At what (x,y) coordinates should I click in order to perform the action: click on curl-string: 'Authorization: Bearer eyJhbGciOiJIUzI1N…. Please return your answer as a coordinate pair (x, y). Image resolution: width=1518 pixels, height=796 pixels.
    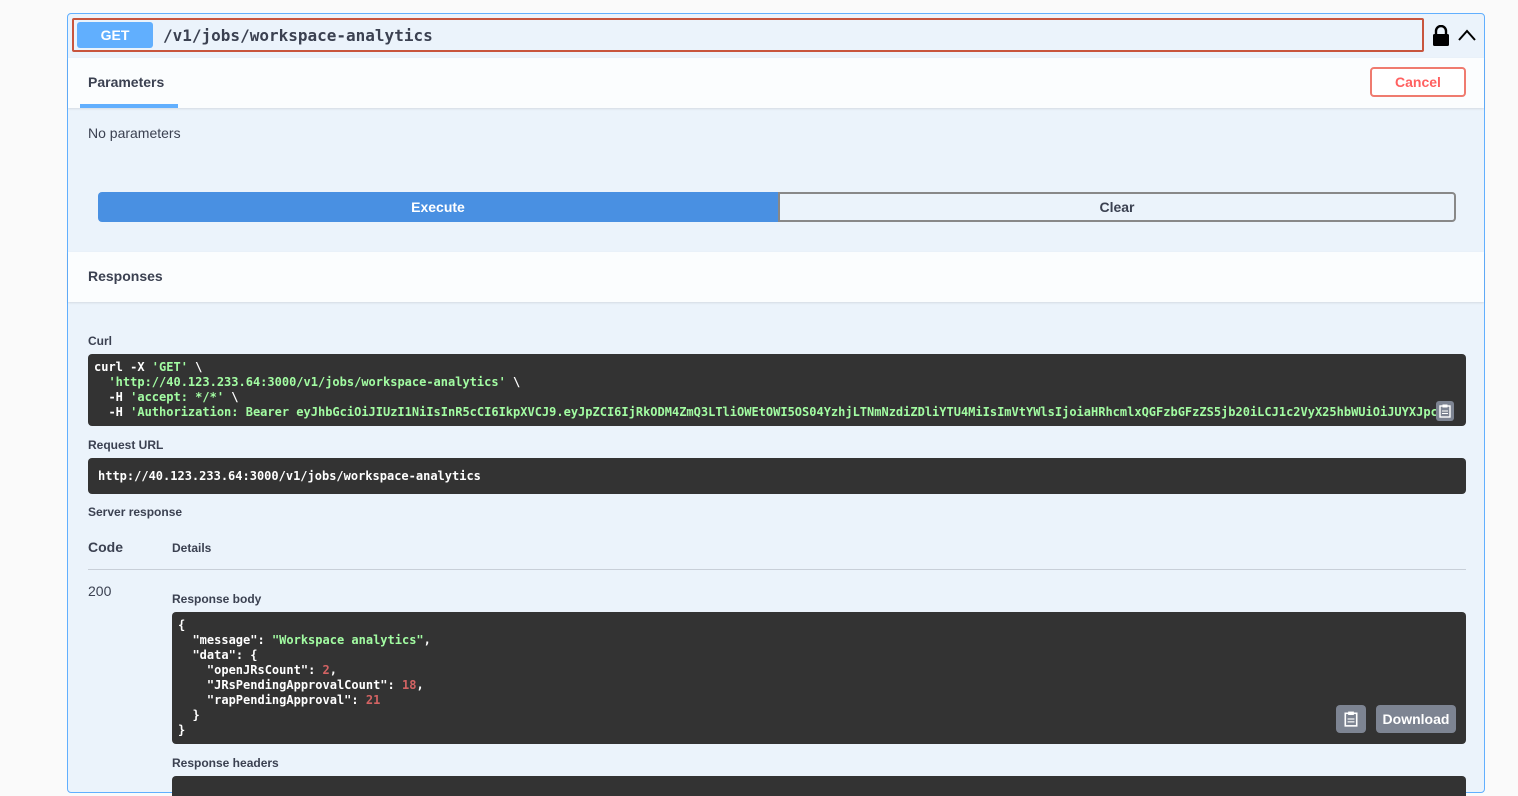
    Looking at the image, I should click on (788, 412).